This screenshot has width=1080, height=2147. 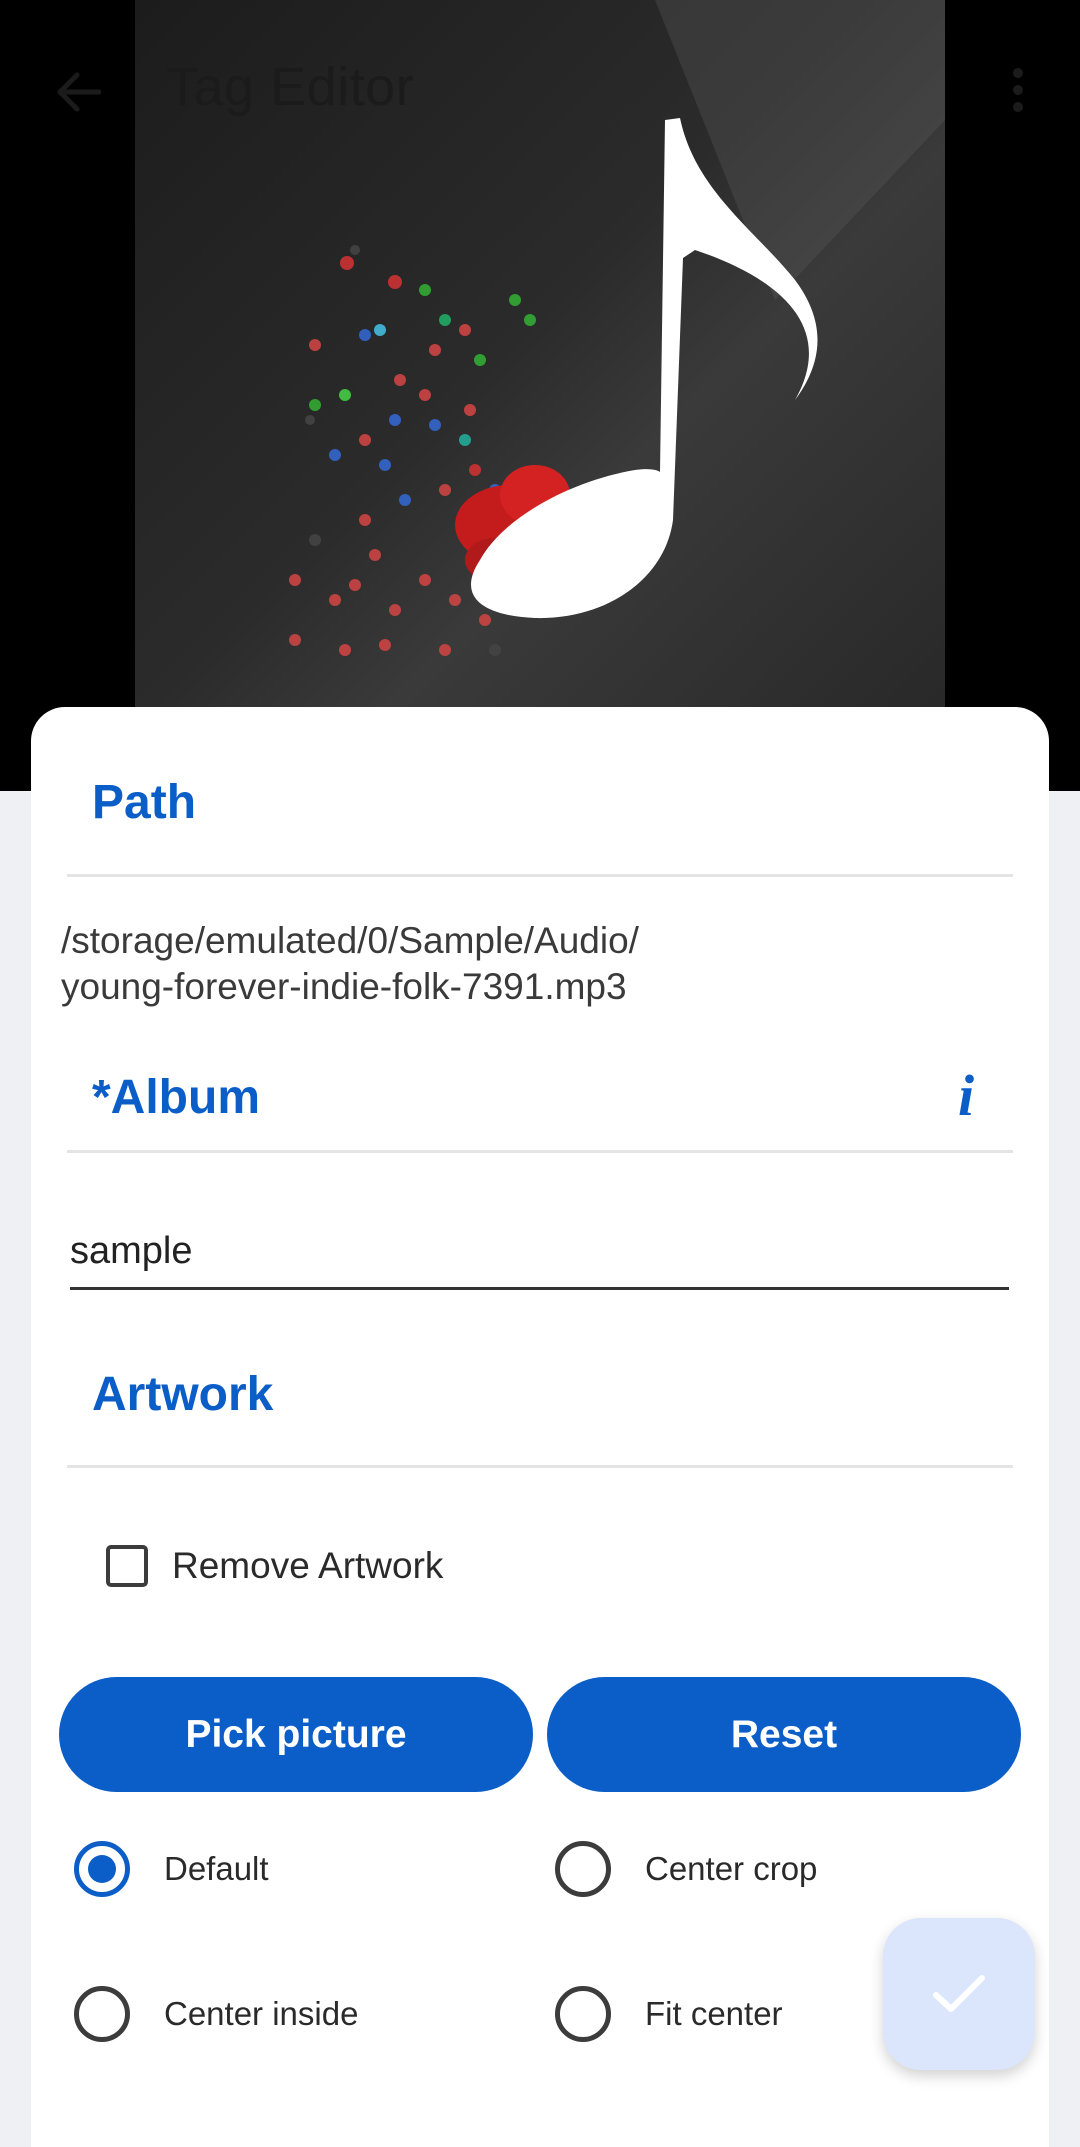 What do you see at coordinates (296, 1734) in the screenshot?
I see `pick-picture-button: Pick picture` at bounding box center [296, 1734].